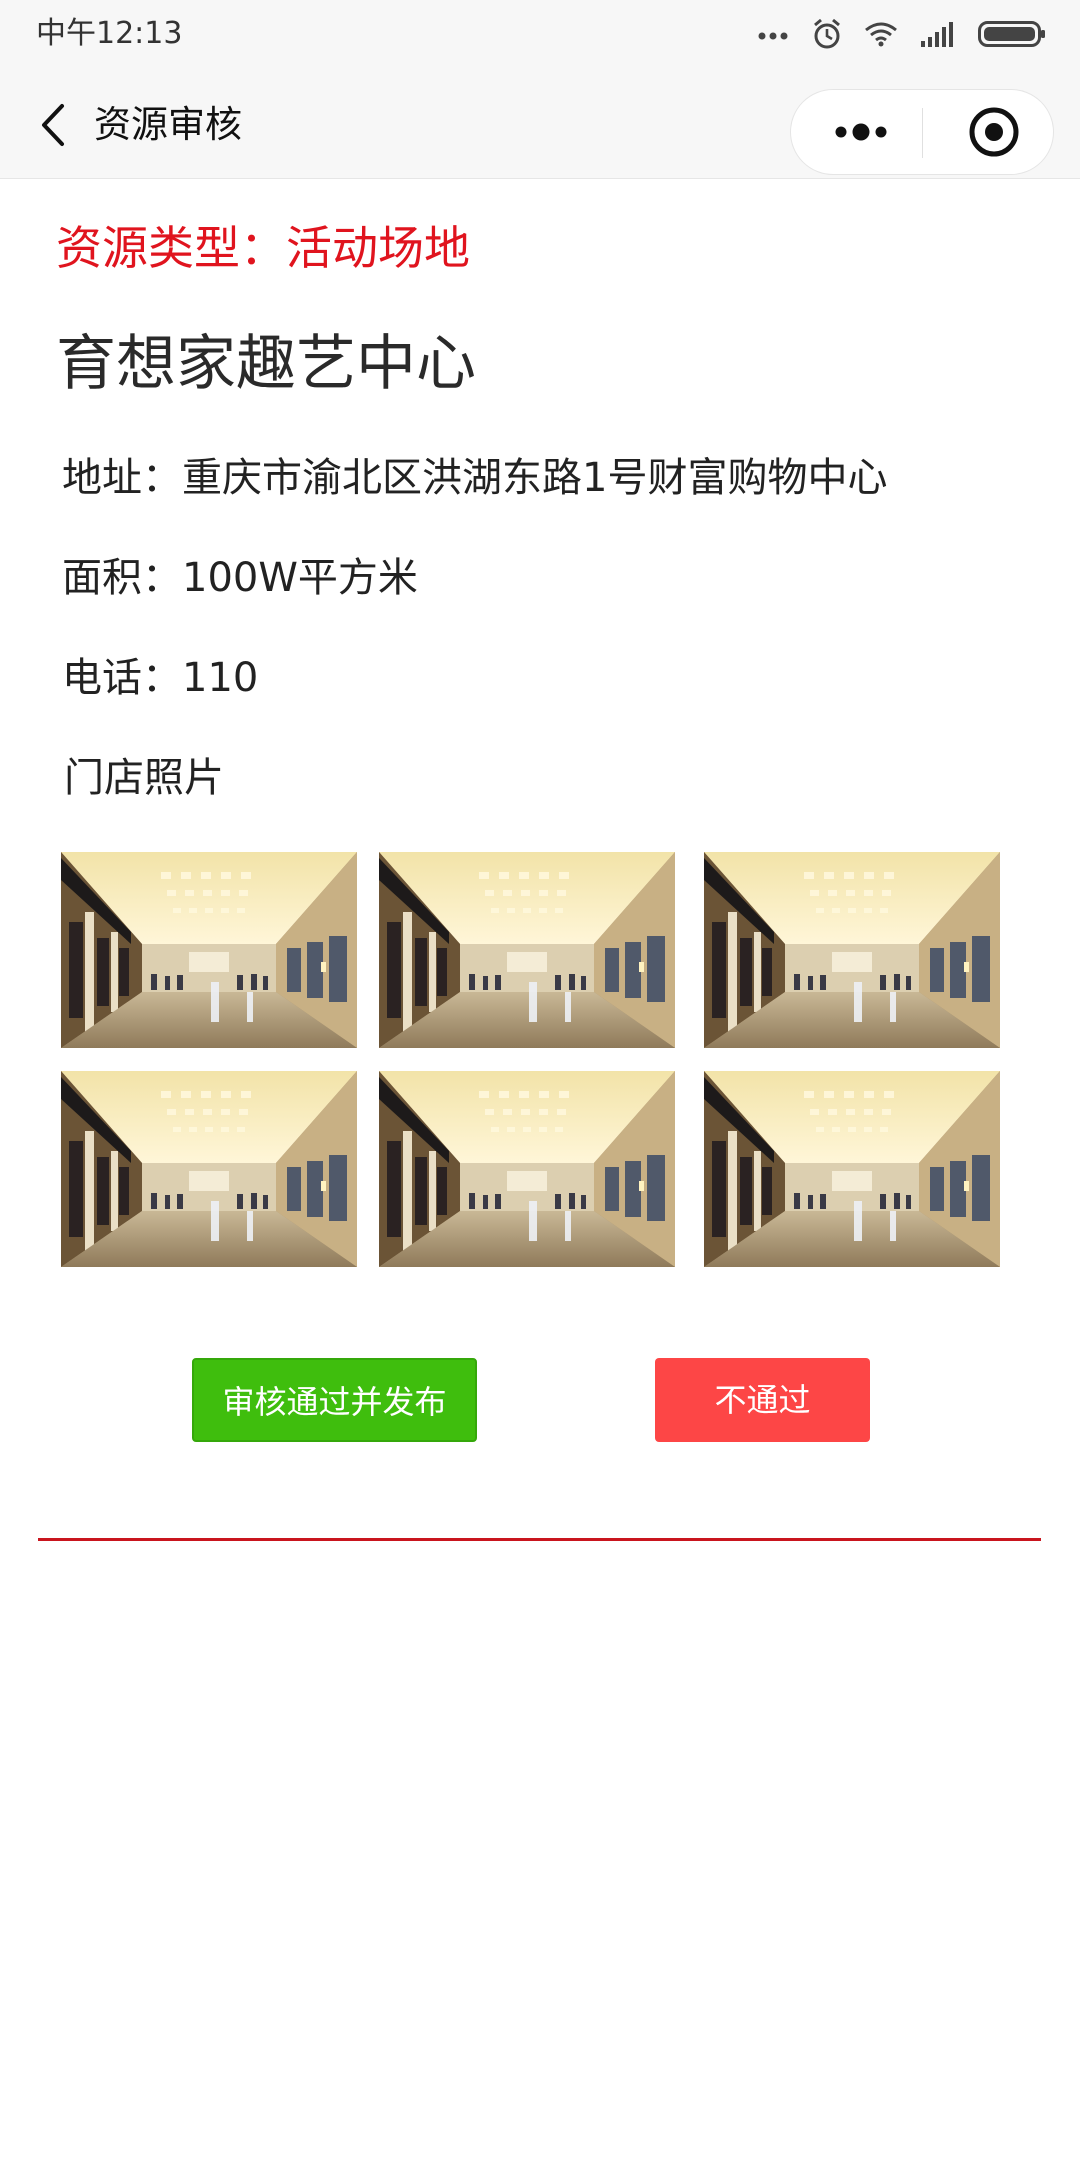 The width and height of the screenshot is (1080, 2160). What do you see at coordinates (540, 35) in the screenshot?
I see `status-bar: 中午12:13` at bounding box center [540, 35].